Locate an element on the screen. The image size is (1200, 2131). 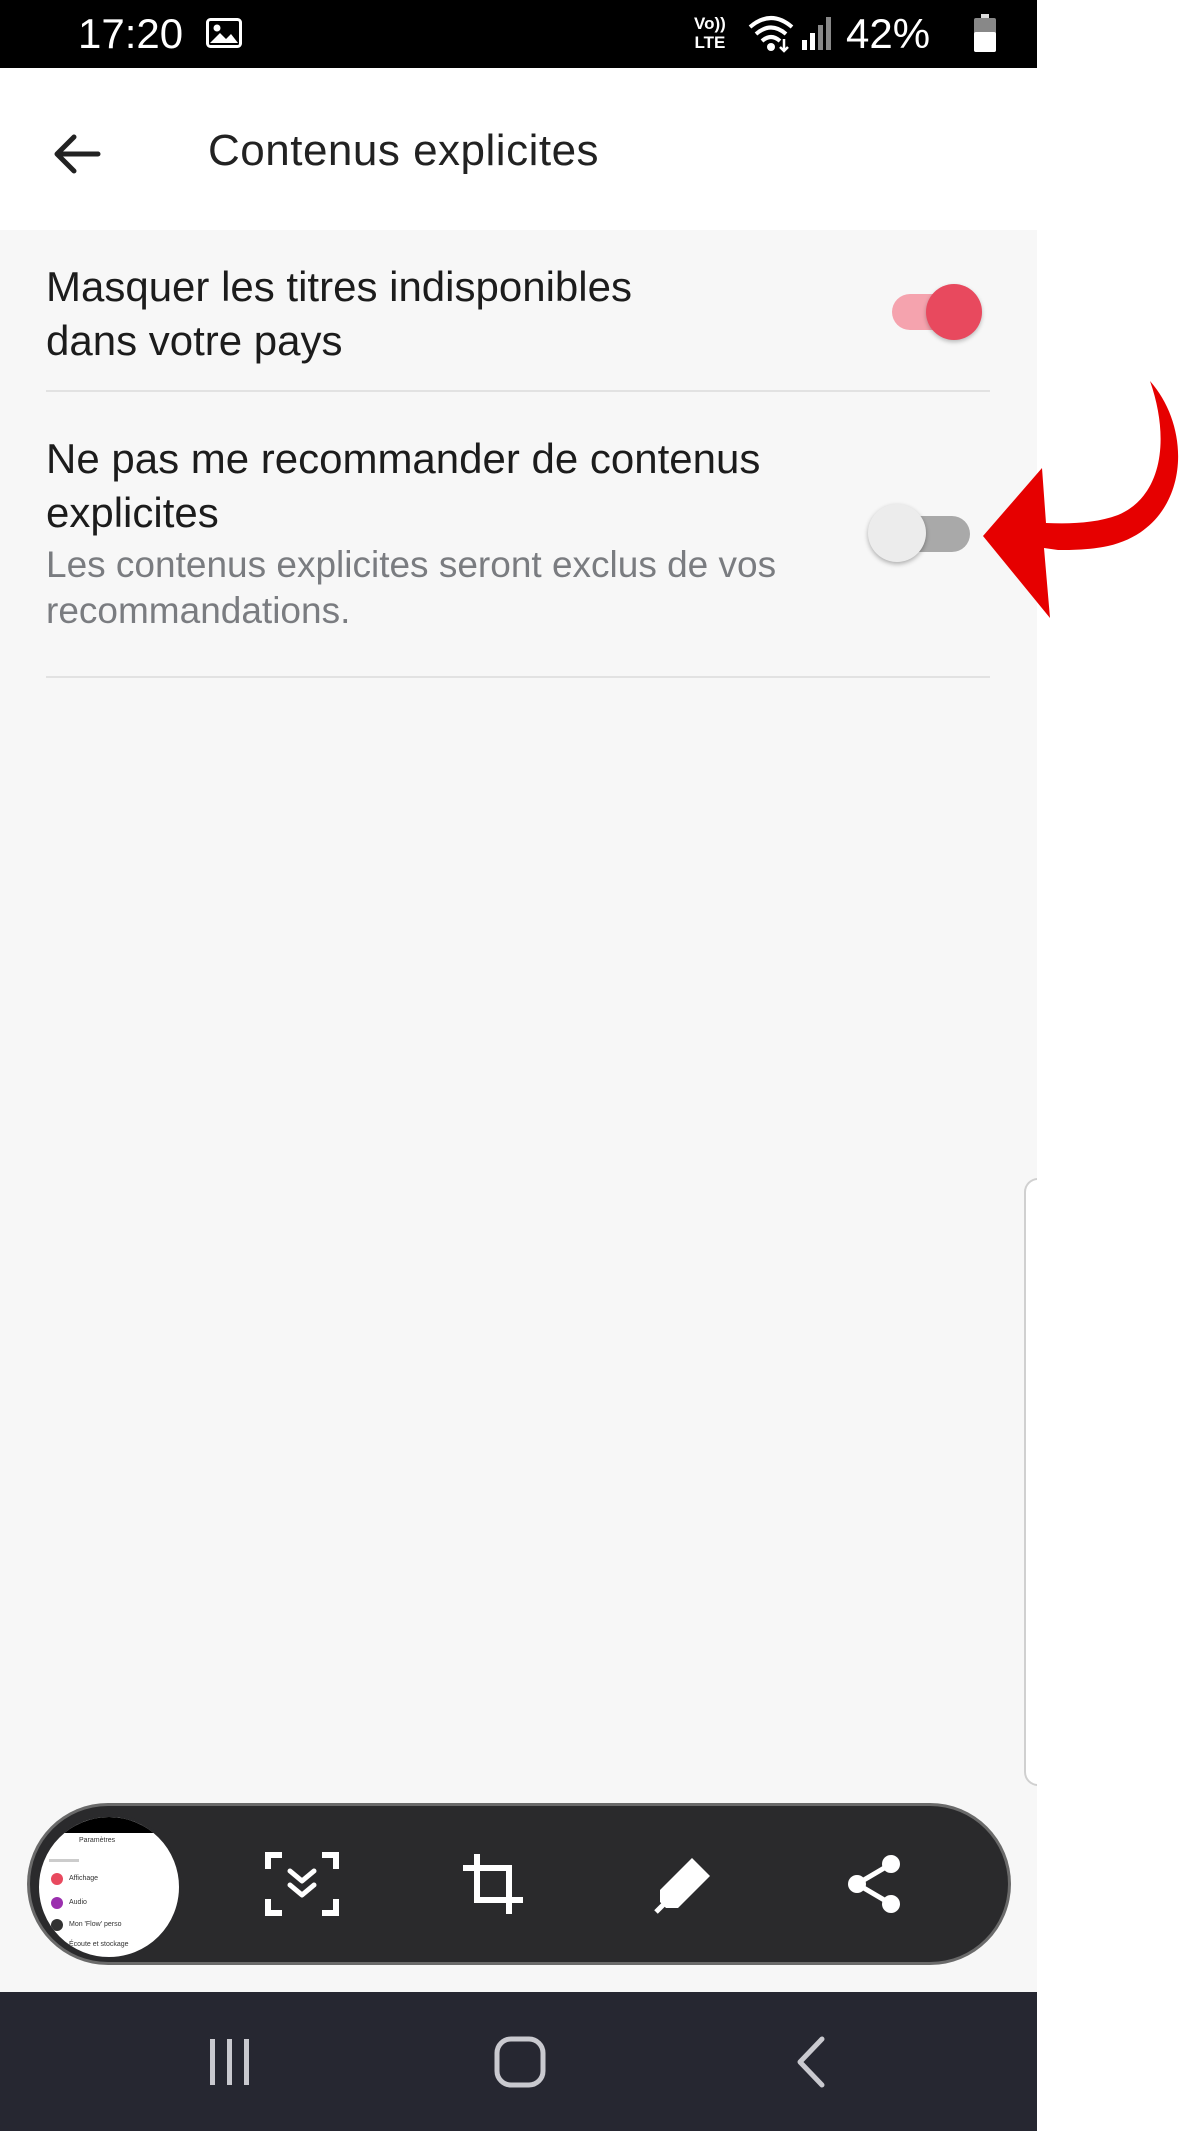
back-button is located at coordinates (78, 154).